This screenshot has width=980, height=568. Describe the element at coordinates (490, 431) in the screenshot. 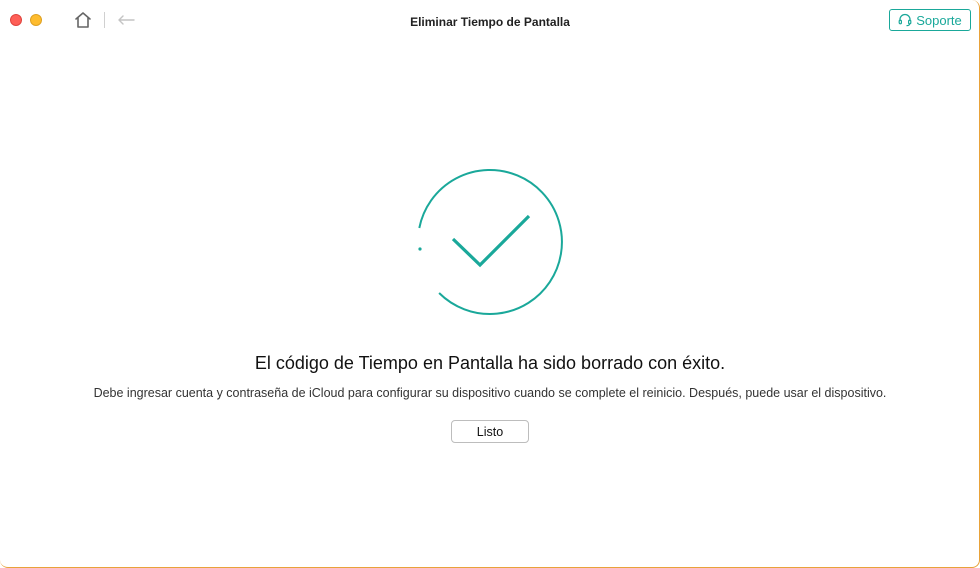

I see `done-button: Listo` at that location.